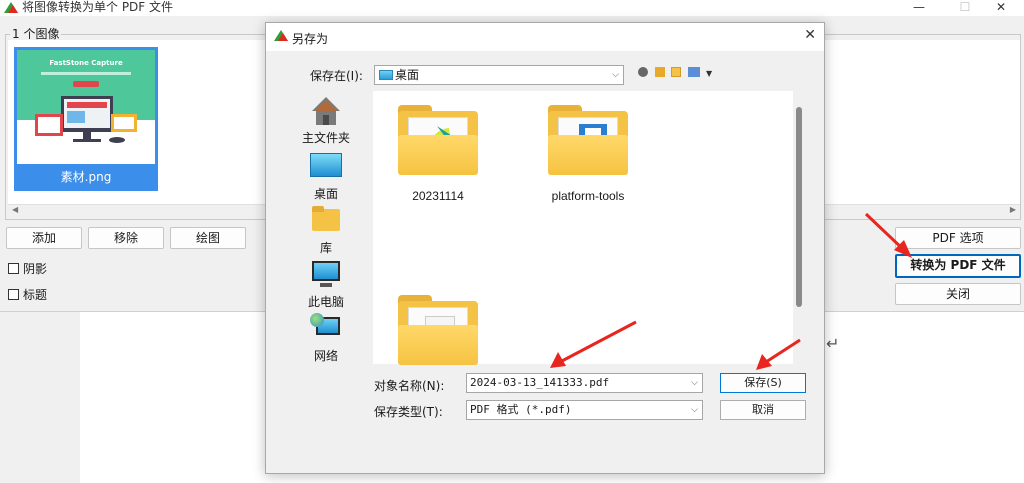 The image size is (1024, 483). Describe the element at coordinates (326, 221) in the screenshot. I see `library-folder-icon` at that location.